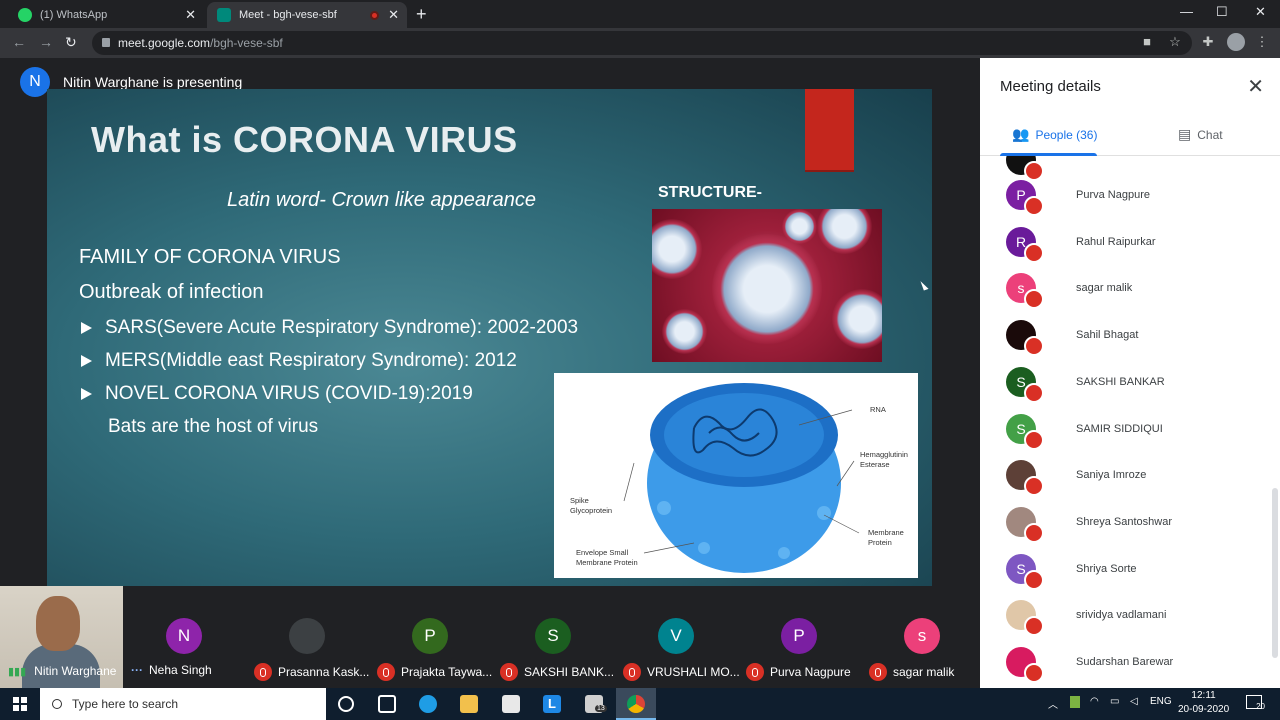 This screenshot has height=720, width=1280. Describe the element at coordinates (57, 704) in the screenshot. I see `search-icon` at that location.